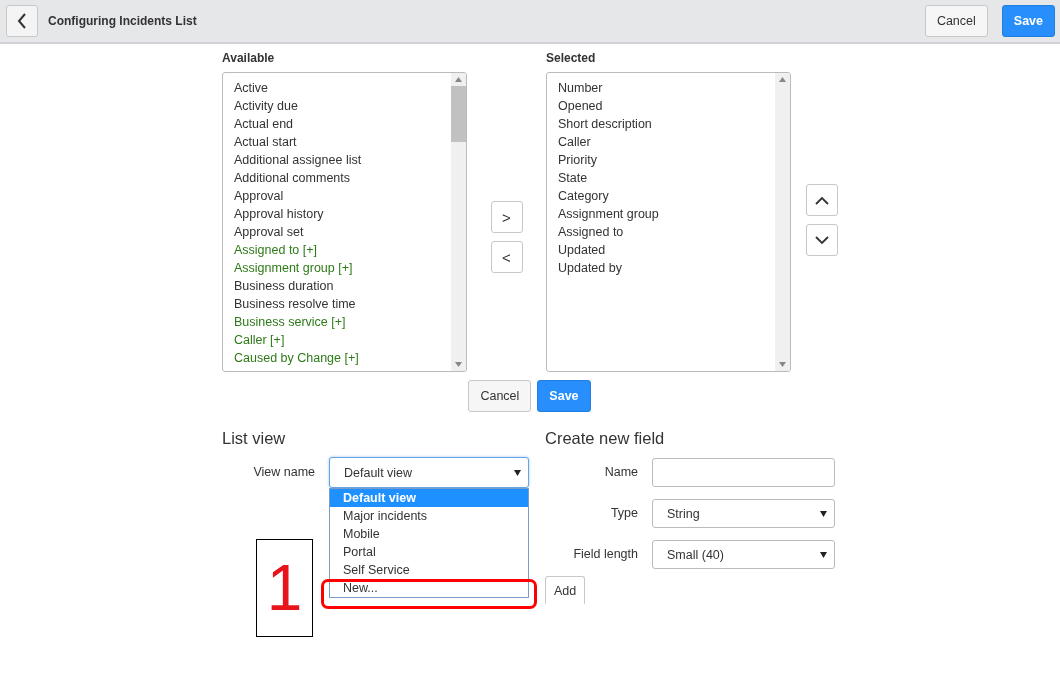 The height and width of the screenshot is (678, 1060). What do you see at coordinates (661, 124) in the screenshot?
I see `list-item: Short description` at bounding box center [661, 124].